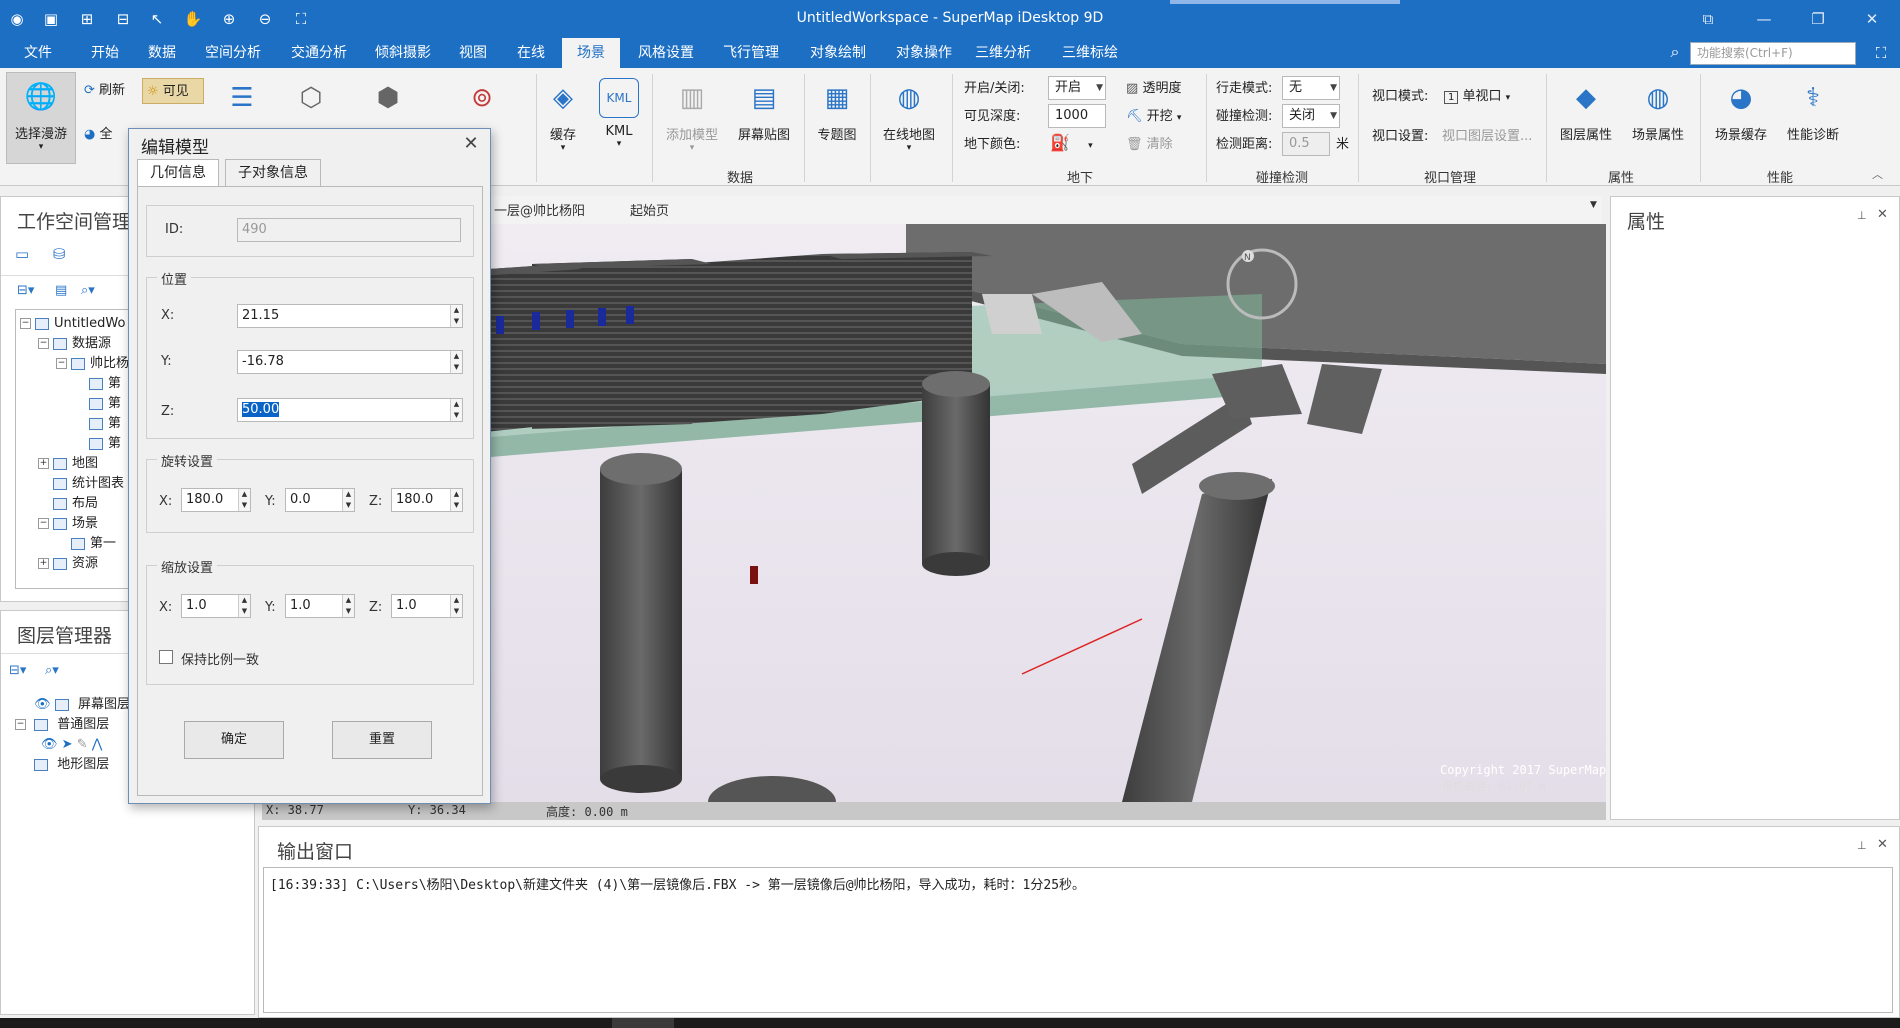 The image size is (1900, 1028). I want to click on scene-cache-button: ◕ 场景缓存, so click(1741, 116).